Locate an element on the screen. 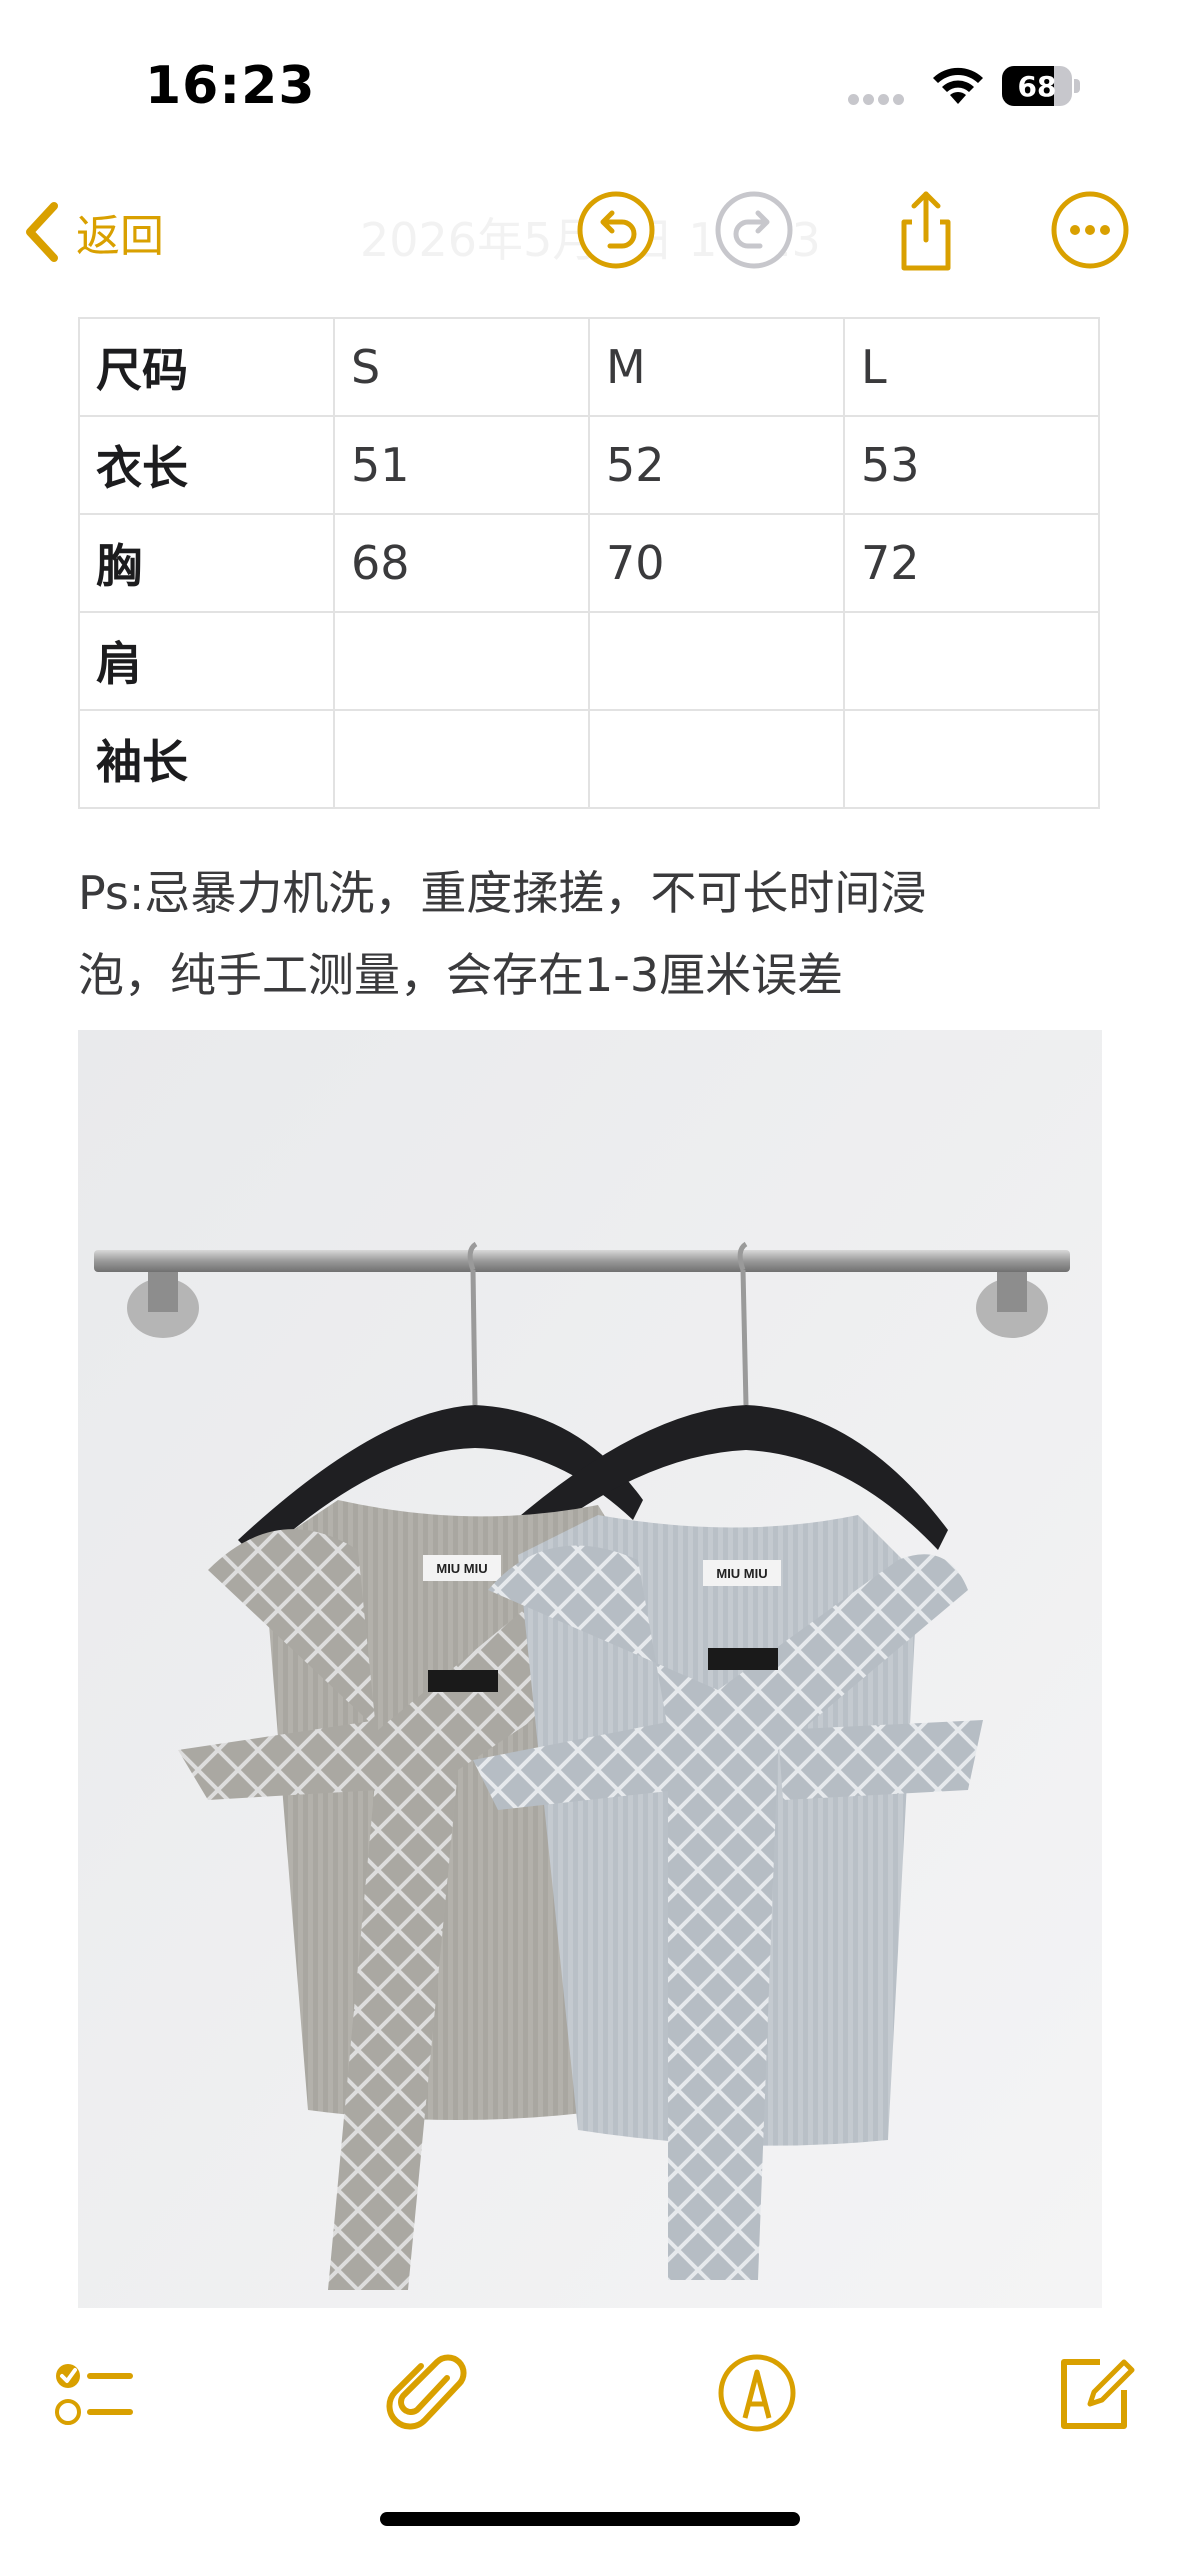 This screenshot has width=1179, height=2556. paperclip-icon is located at coordinates (430, 2393).